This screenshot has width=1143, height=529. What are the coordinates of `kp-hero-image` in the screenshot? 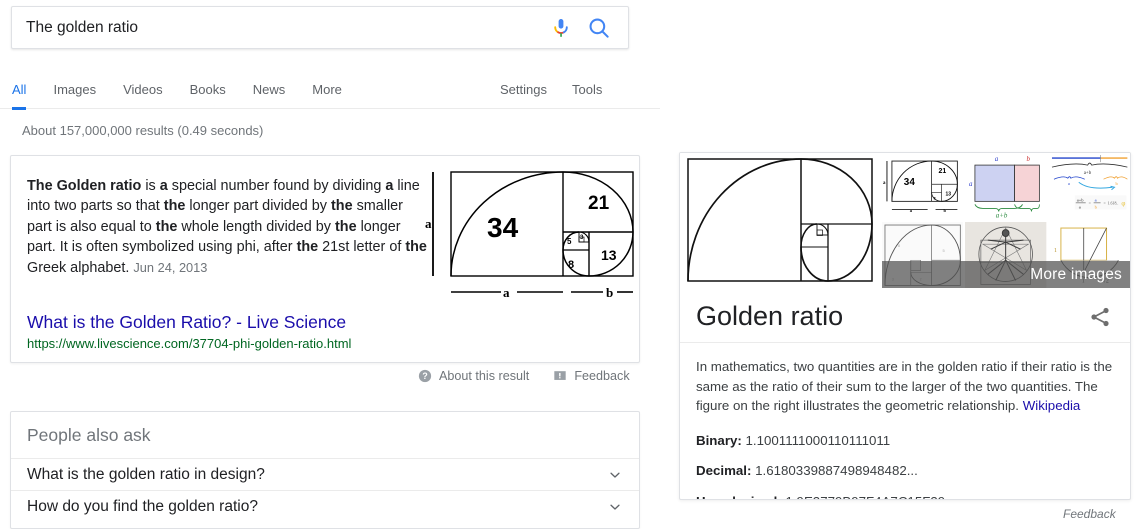 It's located at (781, 220).